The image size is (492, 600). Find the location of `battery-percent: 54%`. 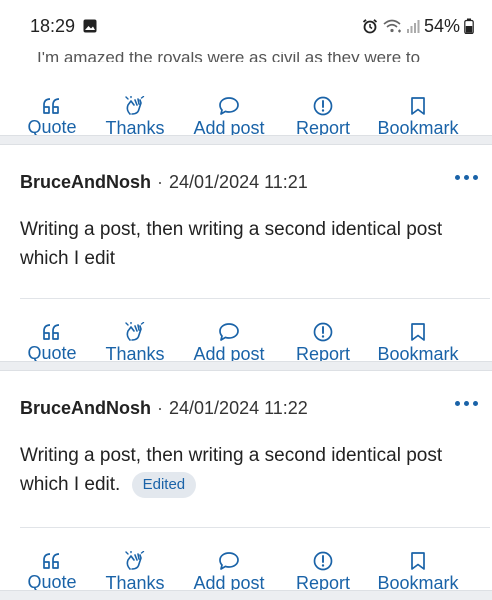

battery-percent: 54% is located at coordinates (441, 25).